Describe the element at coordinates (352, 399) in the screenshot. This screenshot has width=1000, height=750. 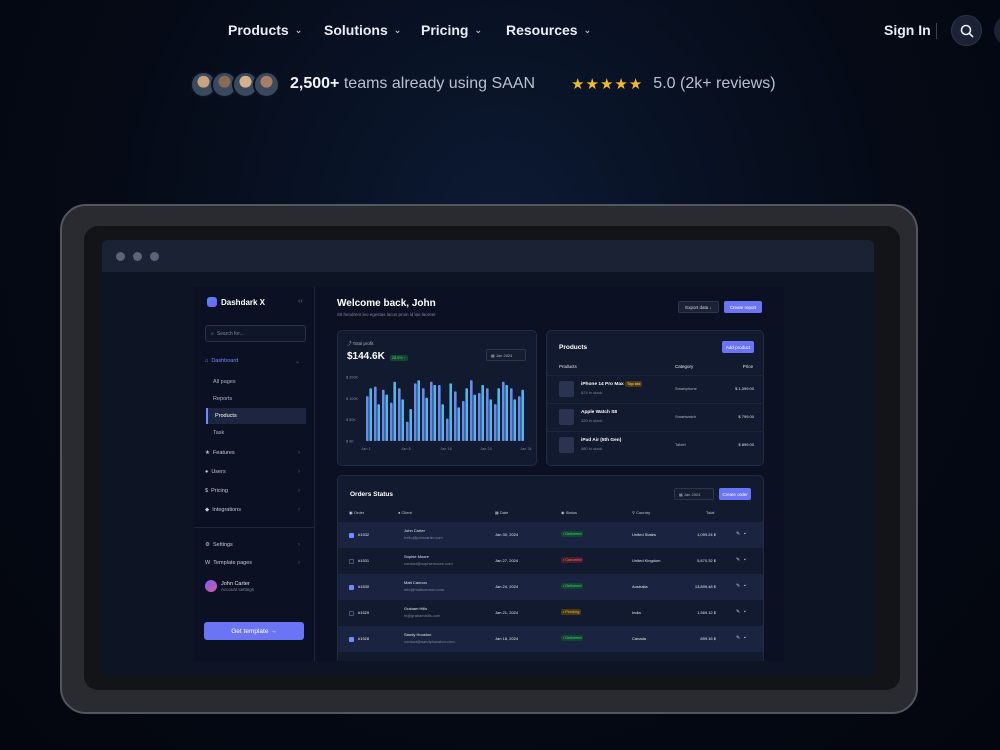
I see `y-tick-label: $ 100K` at that location.